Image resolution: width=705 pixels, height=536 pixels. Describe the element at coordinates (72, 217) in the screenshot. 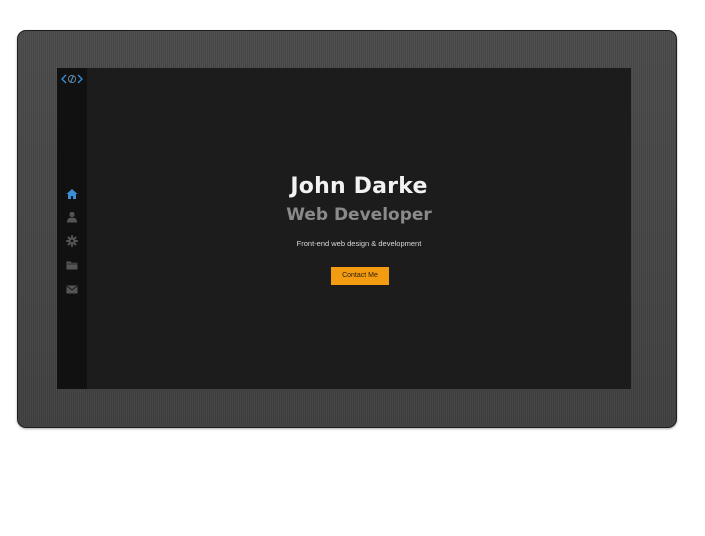

I see `user-icon` at that location.